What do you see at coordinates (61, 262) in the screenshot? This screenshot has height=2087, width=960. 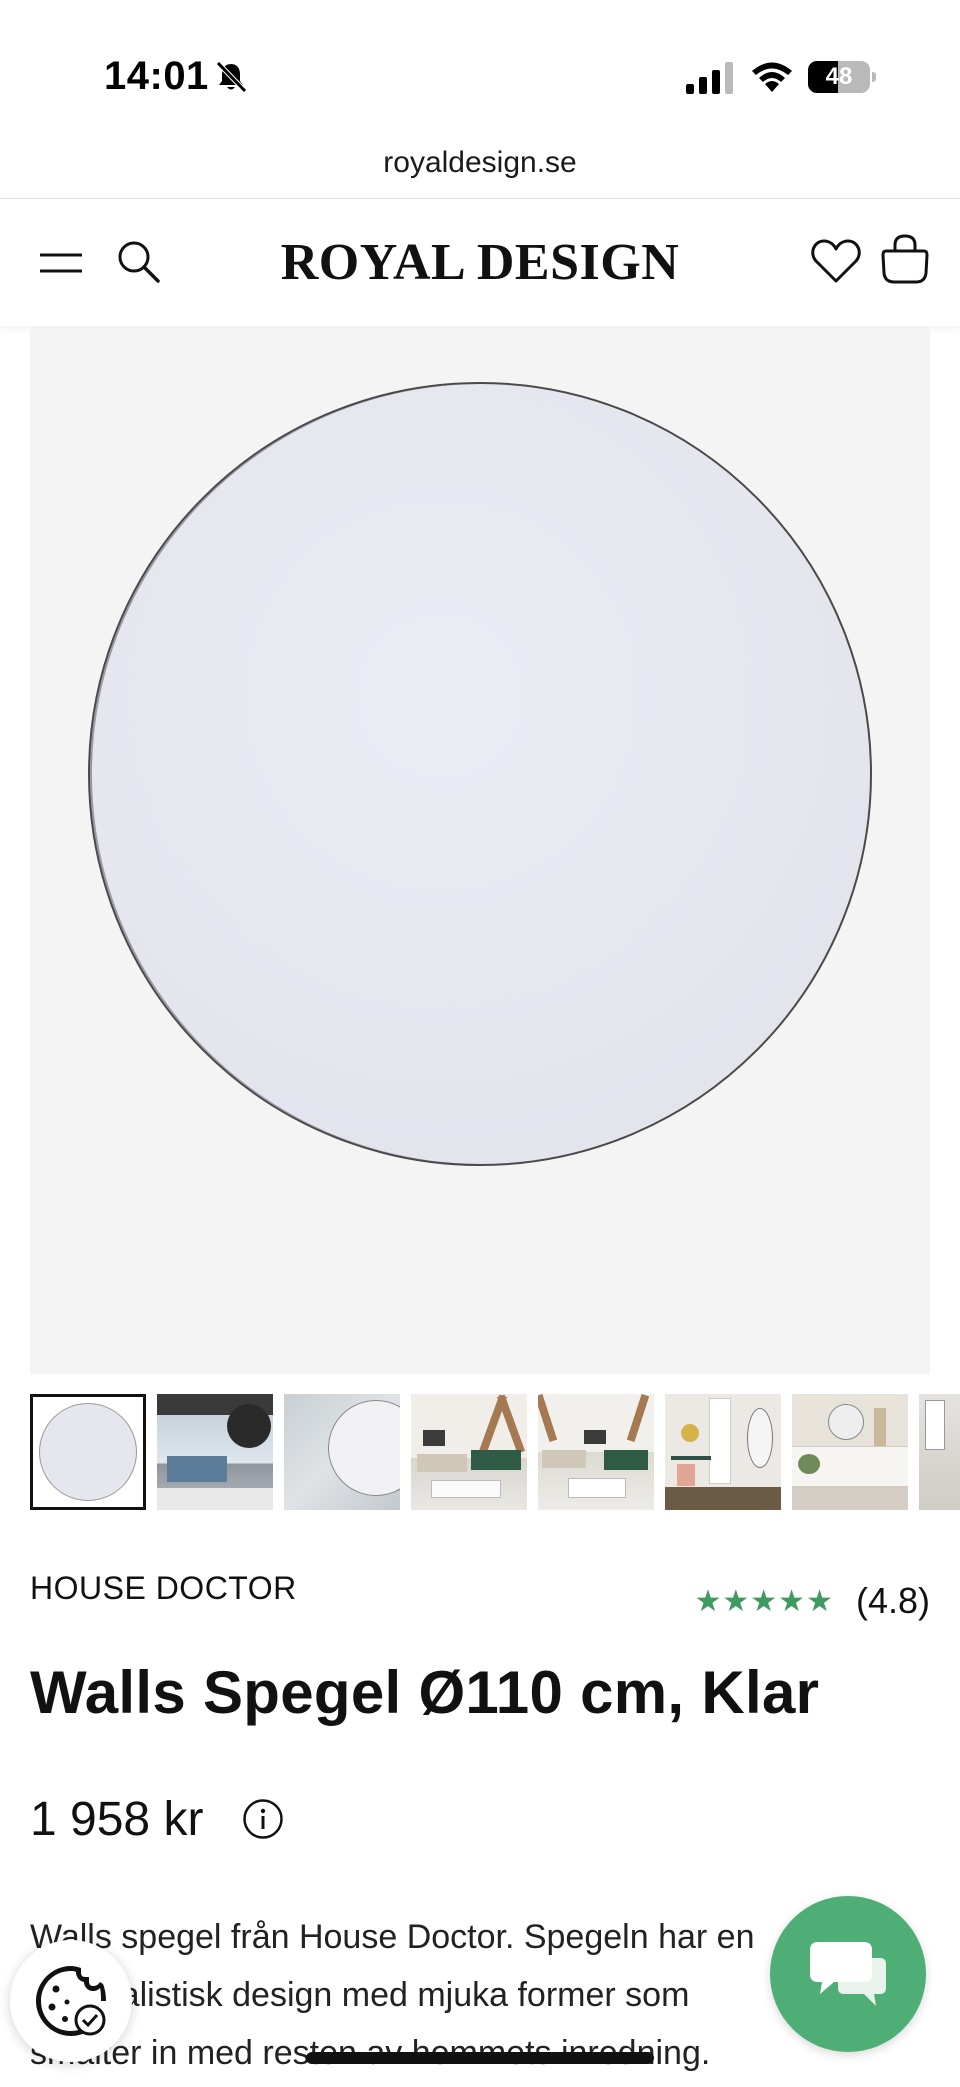 I see `menu-icon` at bounding box center [61, 262].